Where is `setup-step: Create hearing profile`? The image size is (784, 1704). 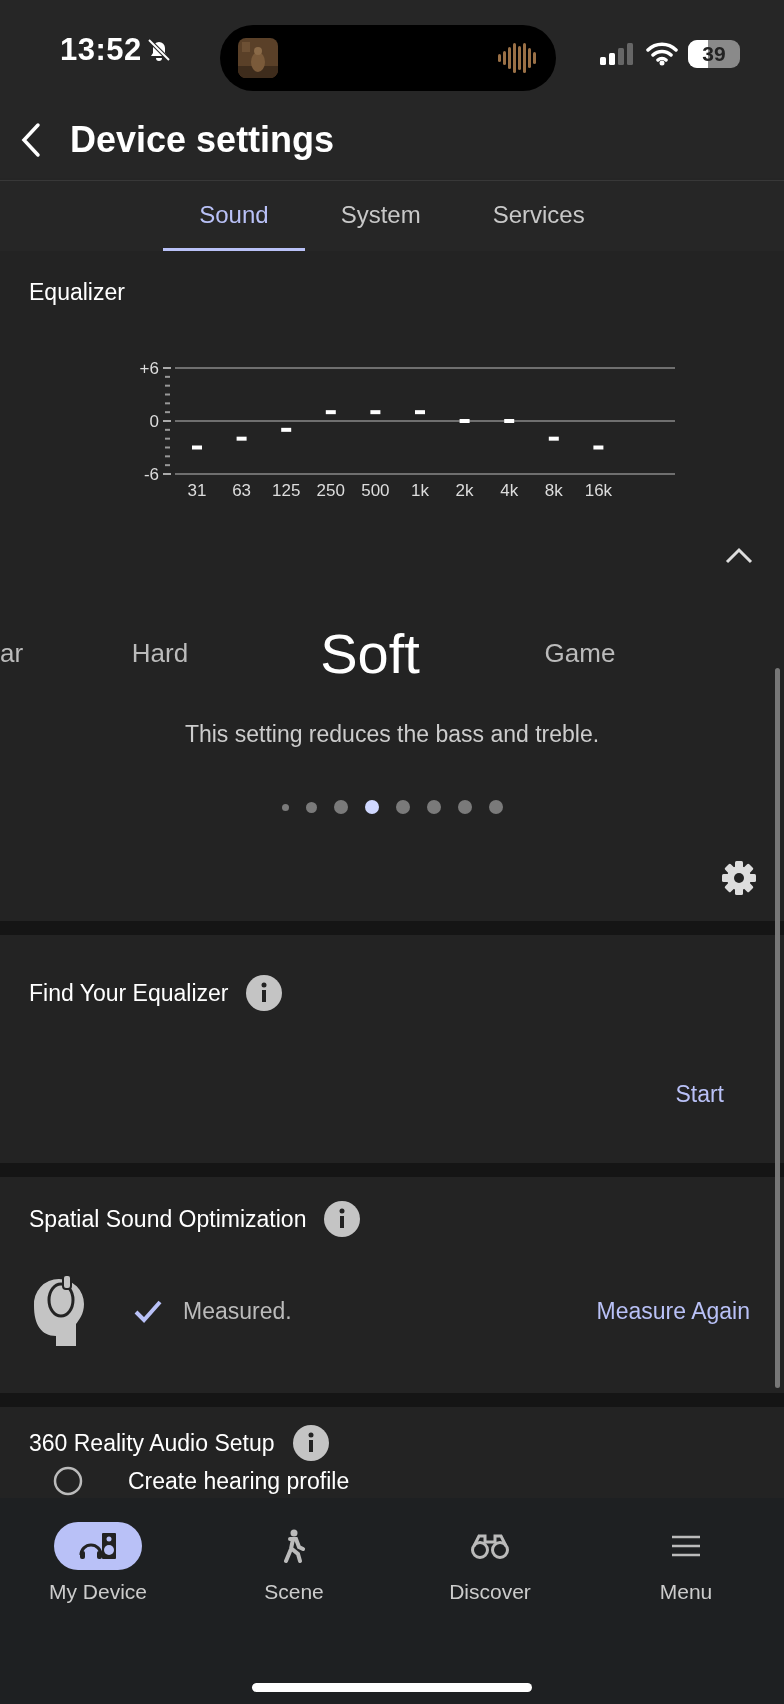 setup-step: Create hearing profile is located at coordinates (239, 1481).